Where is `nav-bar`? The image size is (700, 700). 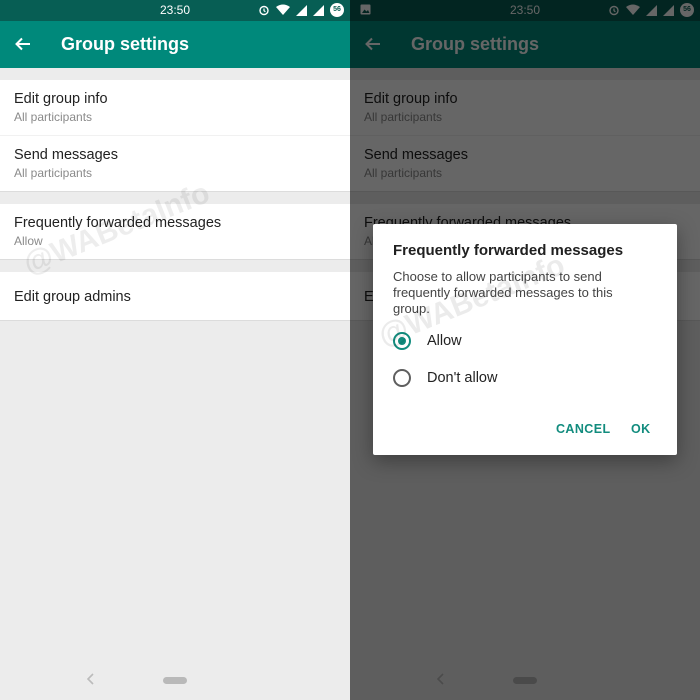 nav-bar is located at coordinates (175, 680).